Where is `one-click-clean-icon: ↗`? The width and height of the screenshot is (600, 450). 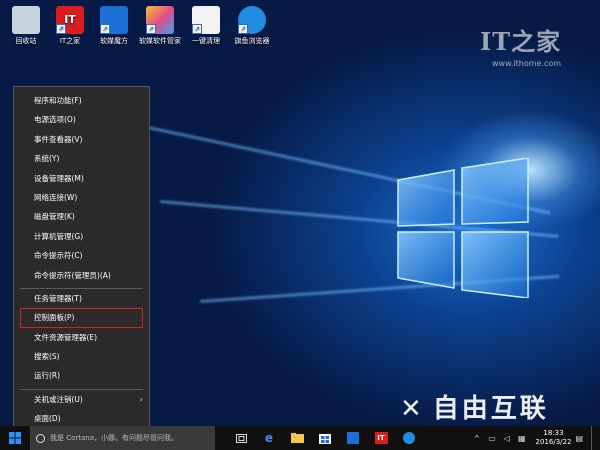
one-click-clean-icon: ↗ is located at coordinates (206, 20).